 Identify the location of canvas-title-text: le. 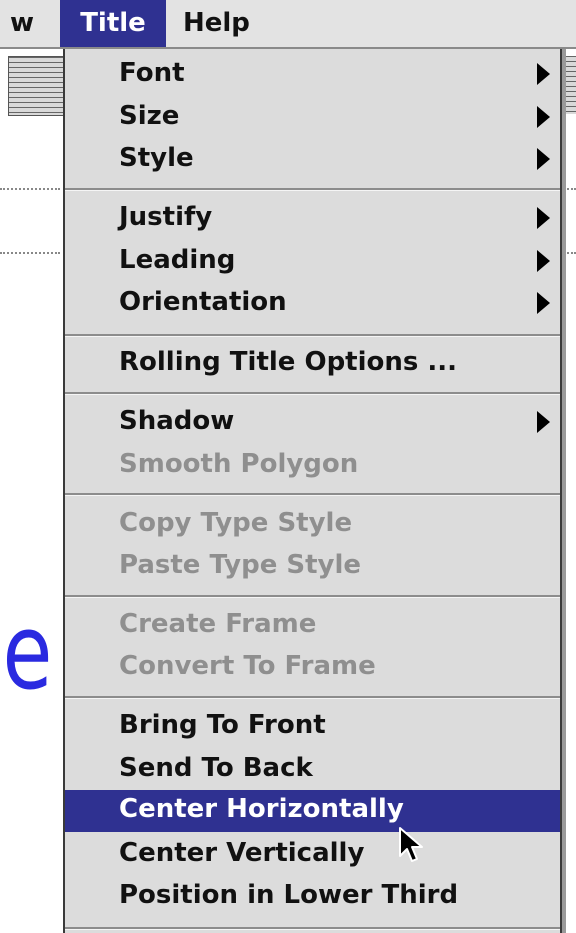
(26, 652).